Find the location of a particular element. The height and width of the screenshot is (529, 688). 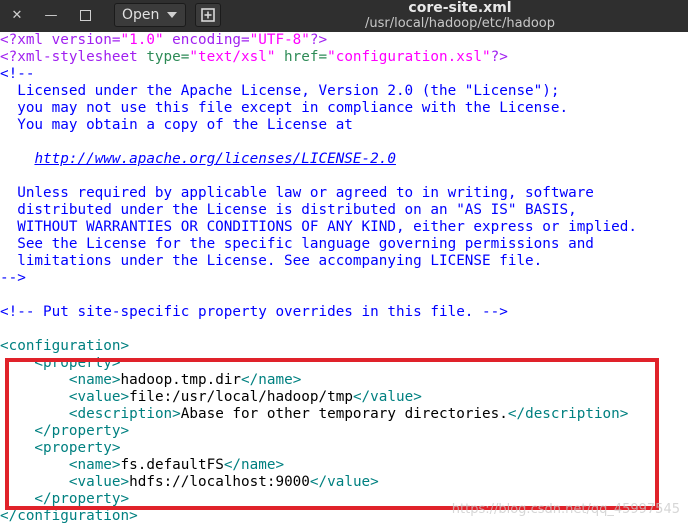

code-line: <name>fs.defaultFS</name> is located at coordinates (176, 465).